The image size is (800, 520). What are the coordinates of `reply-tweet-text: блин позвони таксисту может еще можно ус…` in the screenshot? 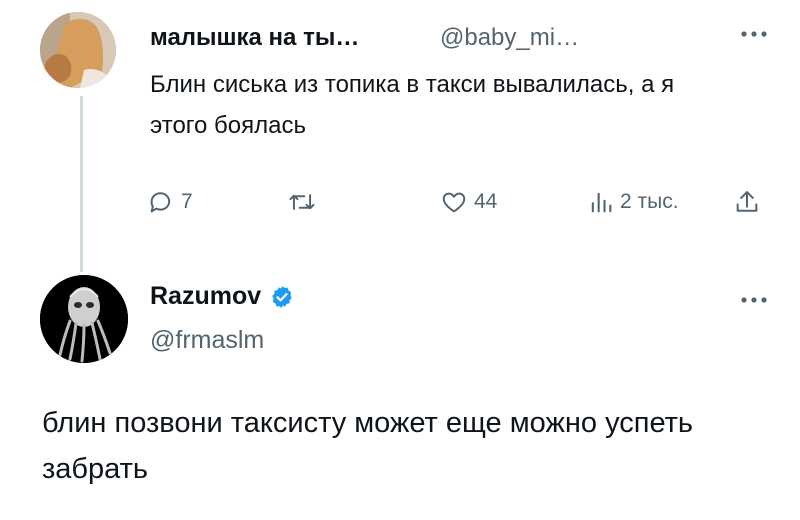 It's located at (368, 446).